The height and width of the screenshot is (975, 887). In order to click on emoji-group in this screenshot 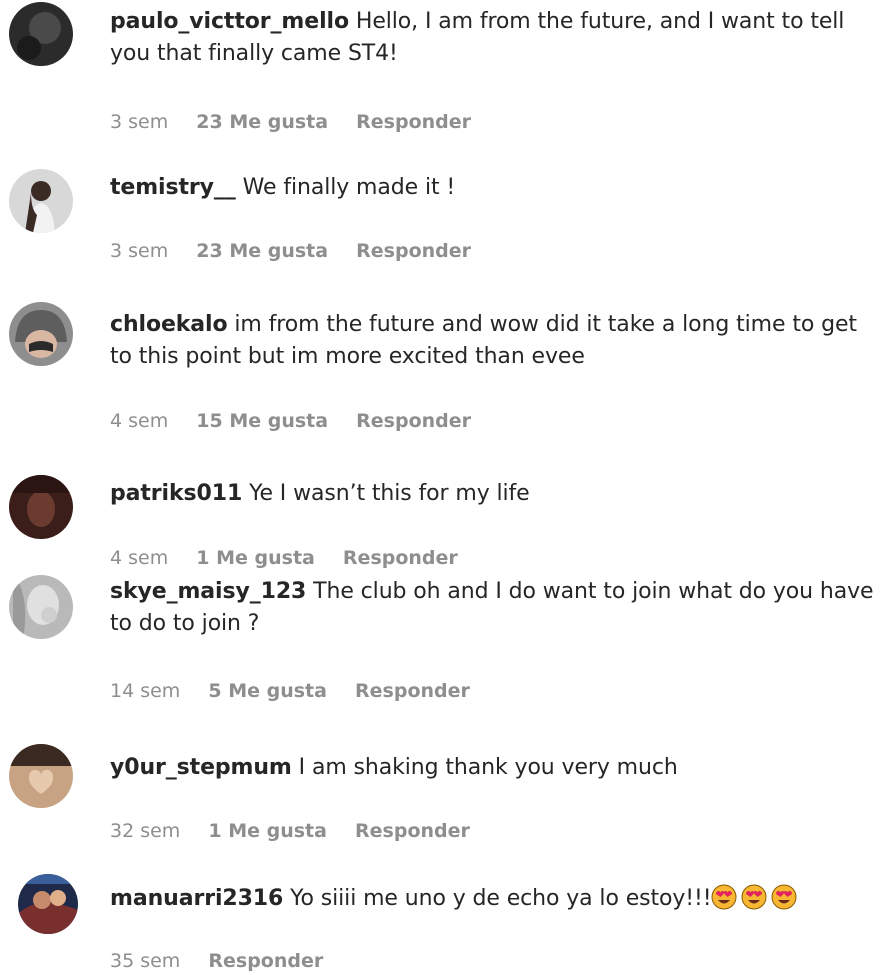, I will do `click(756, 897)`.